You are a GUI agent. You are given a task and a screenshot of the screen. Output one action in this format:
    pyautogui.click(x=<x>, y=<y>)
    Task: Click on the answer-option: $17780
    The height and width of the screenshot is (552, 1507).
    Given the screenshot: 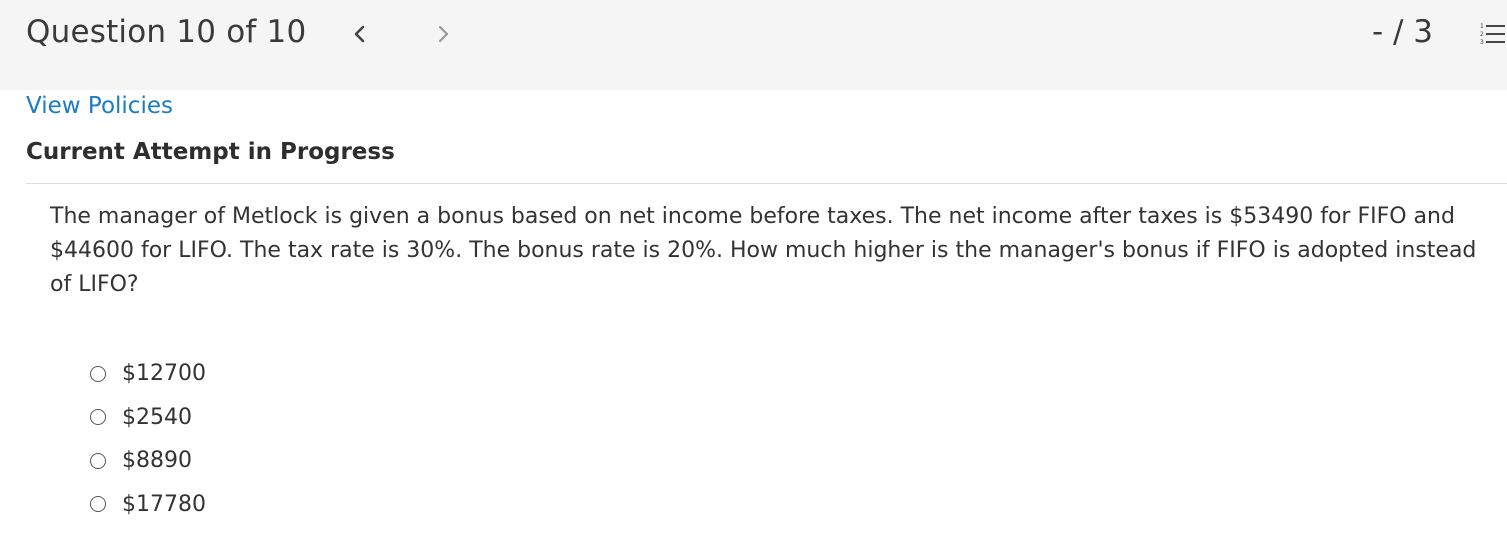 What is the action you would take?
    pyautogui.click(x=148, y=505)
    